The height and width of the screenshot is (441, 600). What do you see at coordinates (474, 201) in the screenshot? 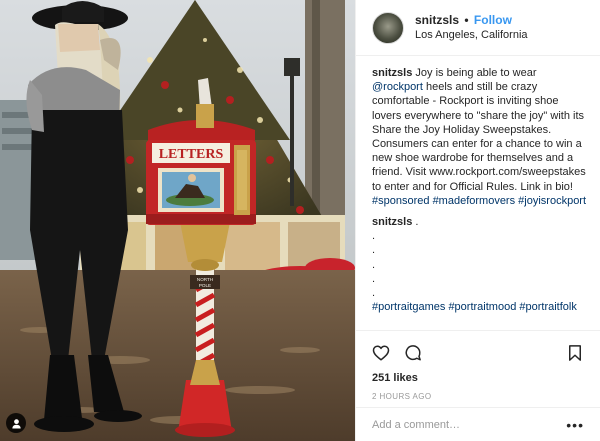
I see `hashtag-link: #madeformovers` at bounding box center [474, 201].